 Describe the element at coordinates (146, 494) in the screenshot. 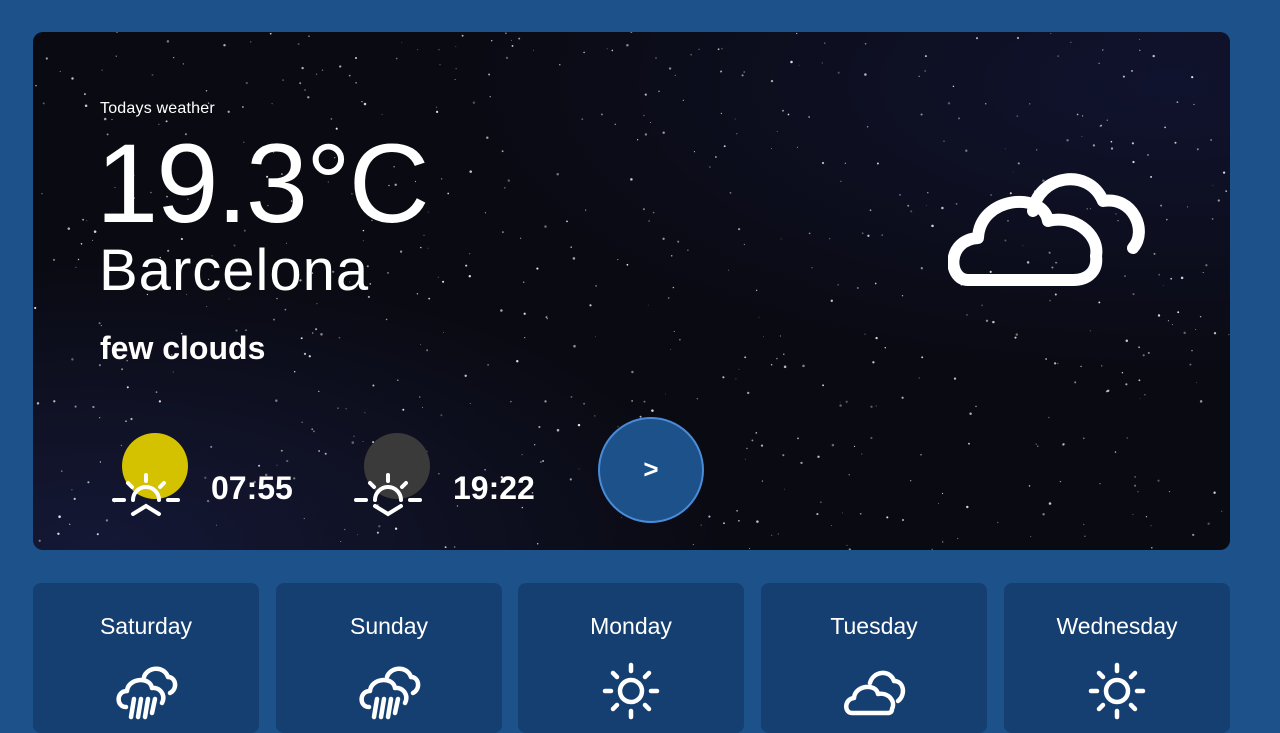

I see `sunrise-icon` at that location.